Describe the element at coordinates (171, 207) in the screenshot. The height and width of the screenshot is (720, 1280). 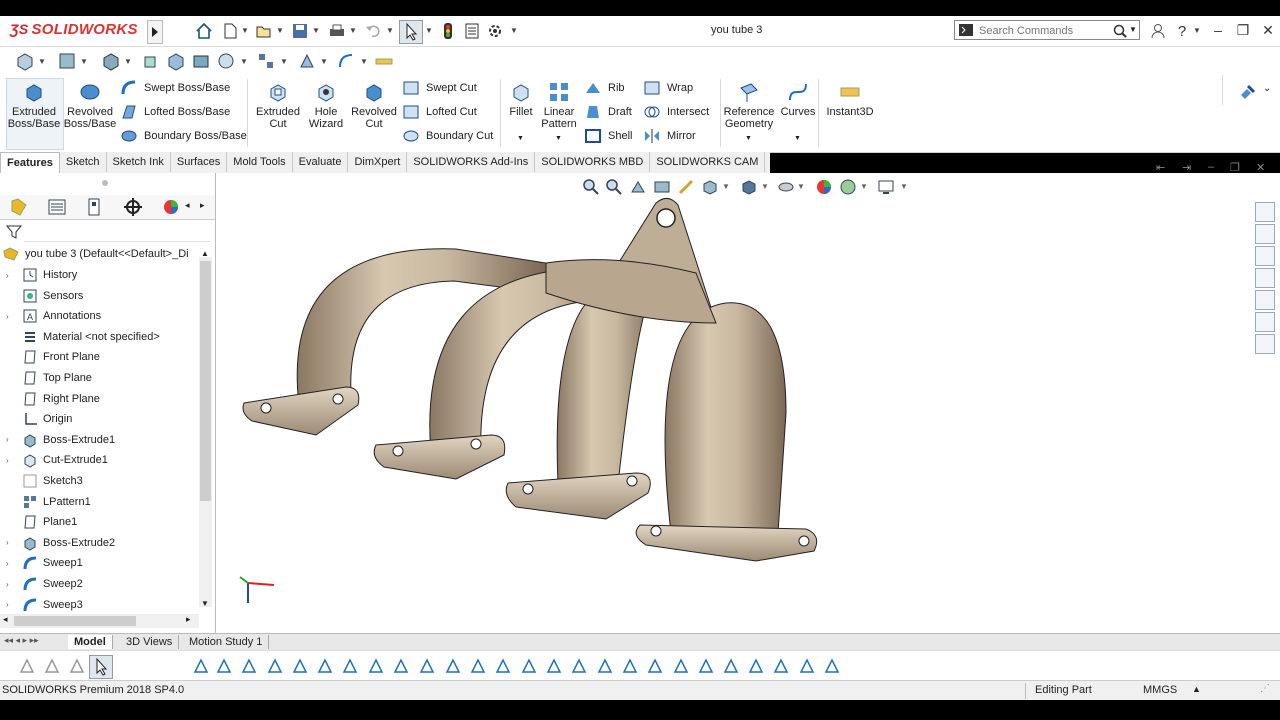
I see `display-manager-icon` at that location.